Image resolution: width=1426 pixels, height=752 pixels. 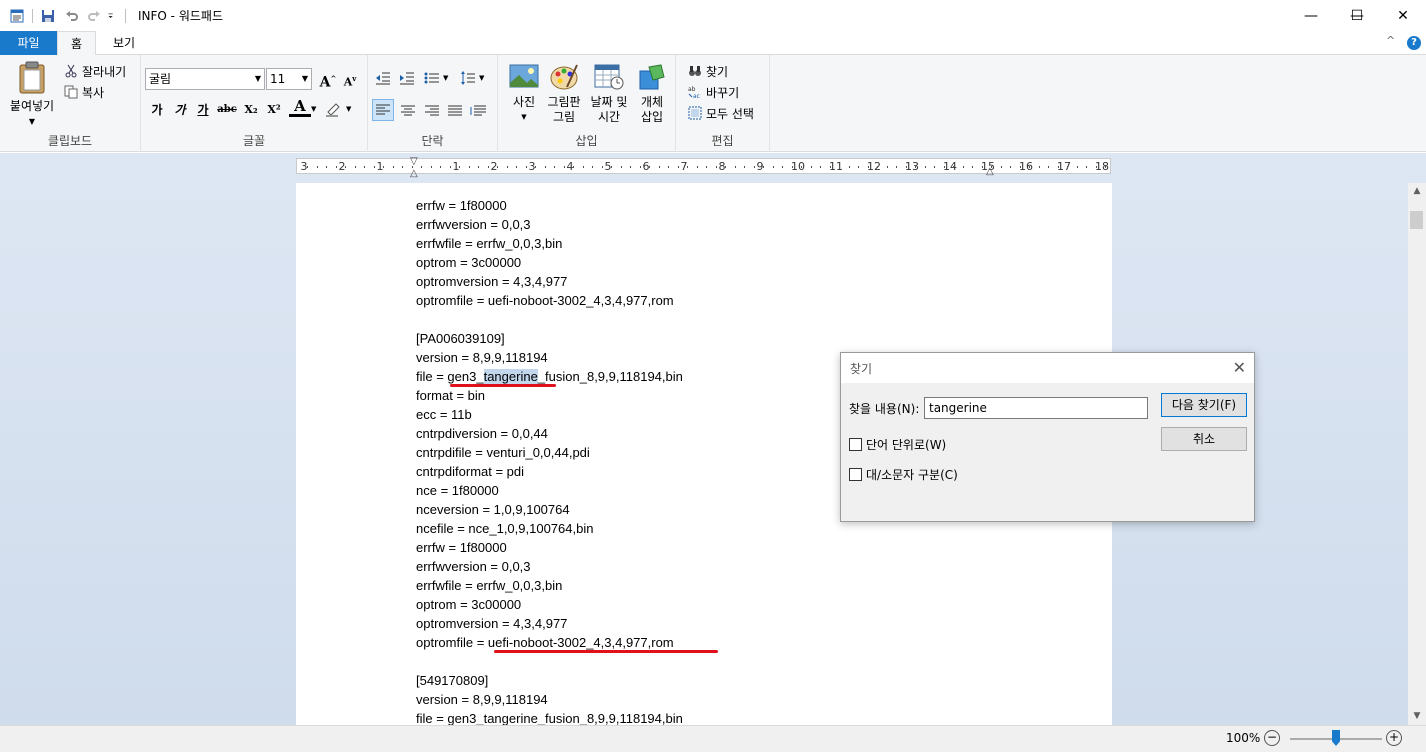 What do you see at coordinates (1394, 738) in the screenshot?
I see `zoom-in-icon: +` at bounding box center [1394, 738].